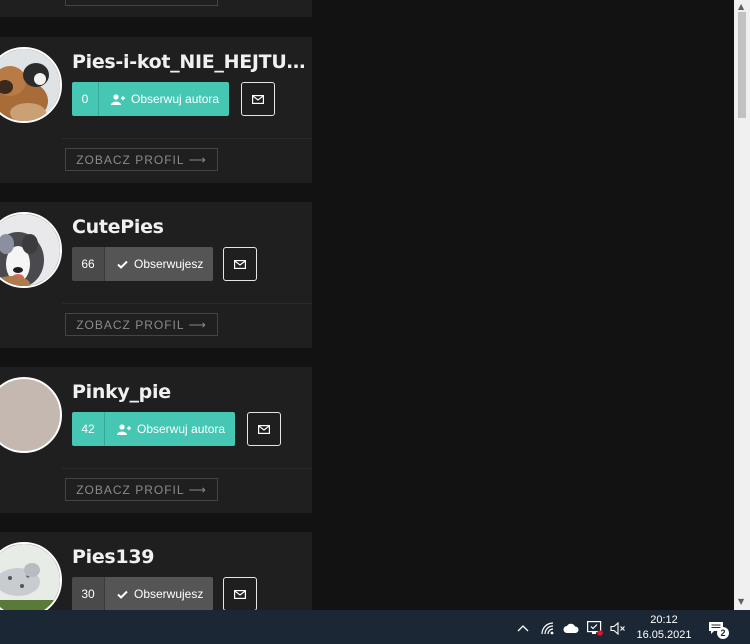  Describe the element at coordinates (571, 628) in the screenshot. I see `cloud-icon` at that location.